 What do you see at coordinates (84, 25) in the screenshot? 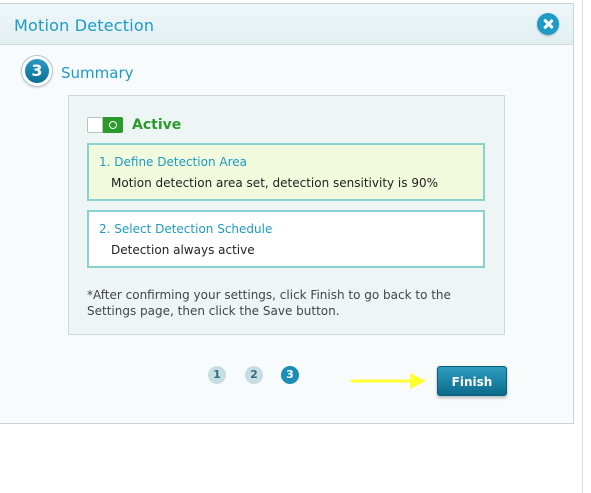
I see `dialog-title: Motion Detection` at bounding box center [84, 25].